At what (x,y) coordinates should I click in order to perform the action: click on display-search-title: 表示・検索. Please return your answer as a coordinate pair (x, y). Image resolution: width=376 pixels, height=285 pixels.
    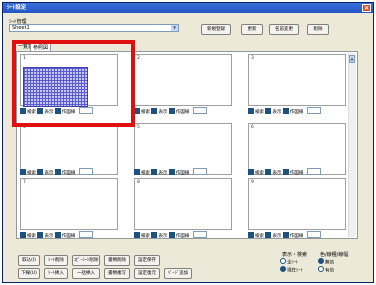
    Looking at the image, I should click on (295, 255).